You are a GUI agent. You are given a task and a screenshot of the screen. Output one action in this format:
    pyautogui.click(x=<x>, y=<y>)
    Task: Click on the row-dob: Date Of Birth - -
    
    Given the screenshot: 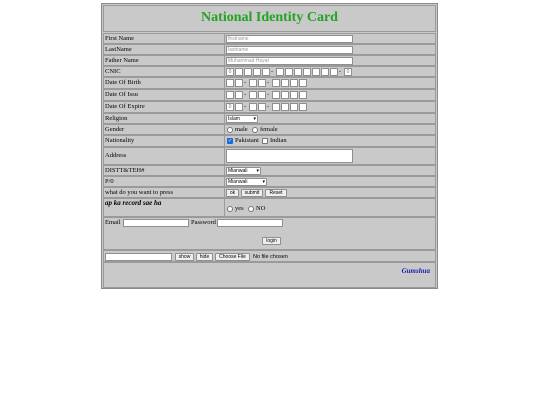 What is the action you would take?
    pyautogui.click(x=269, y=83)
    